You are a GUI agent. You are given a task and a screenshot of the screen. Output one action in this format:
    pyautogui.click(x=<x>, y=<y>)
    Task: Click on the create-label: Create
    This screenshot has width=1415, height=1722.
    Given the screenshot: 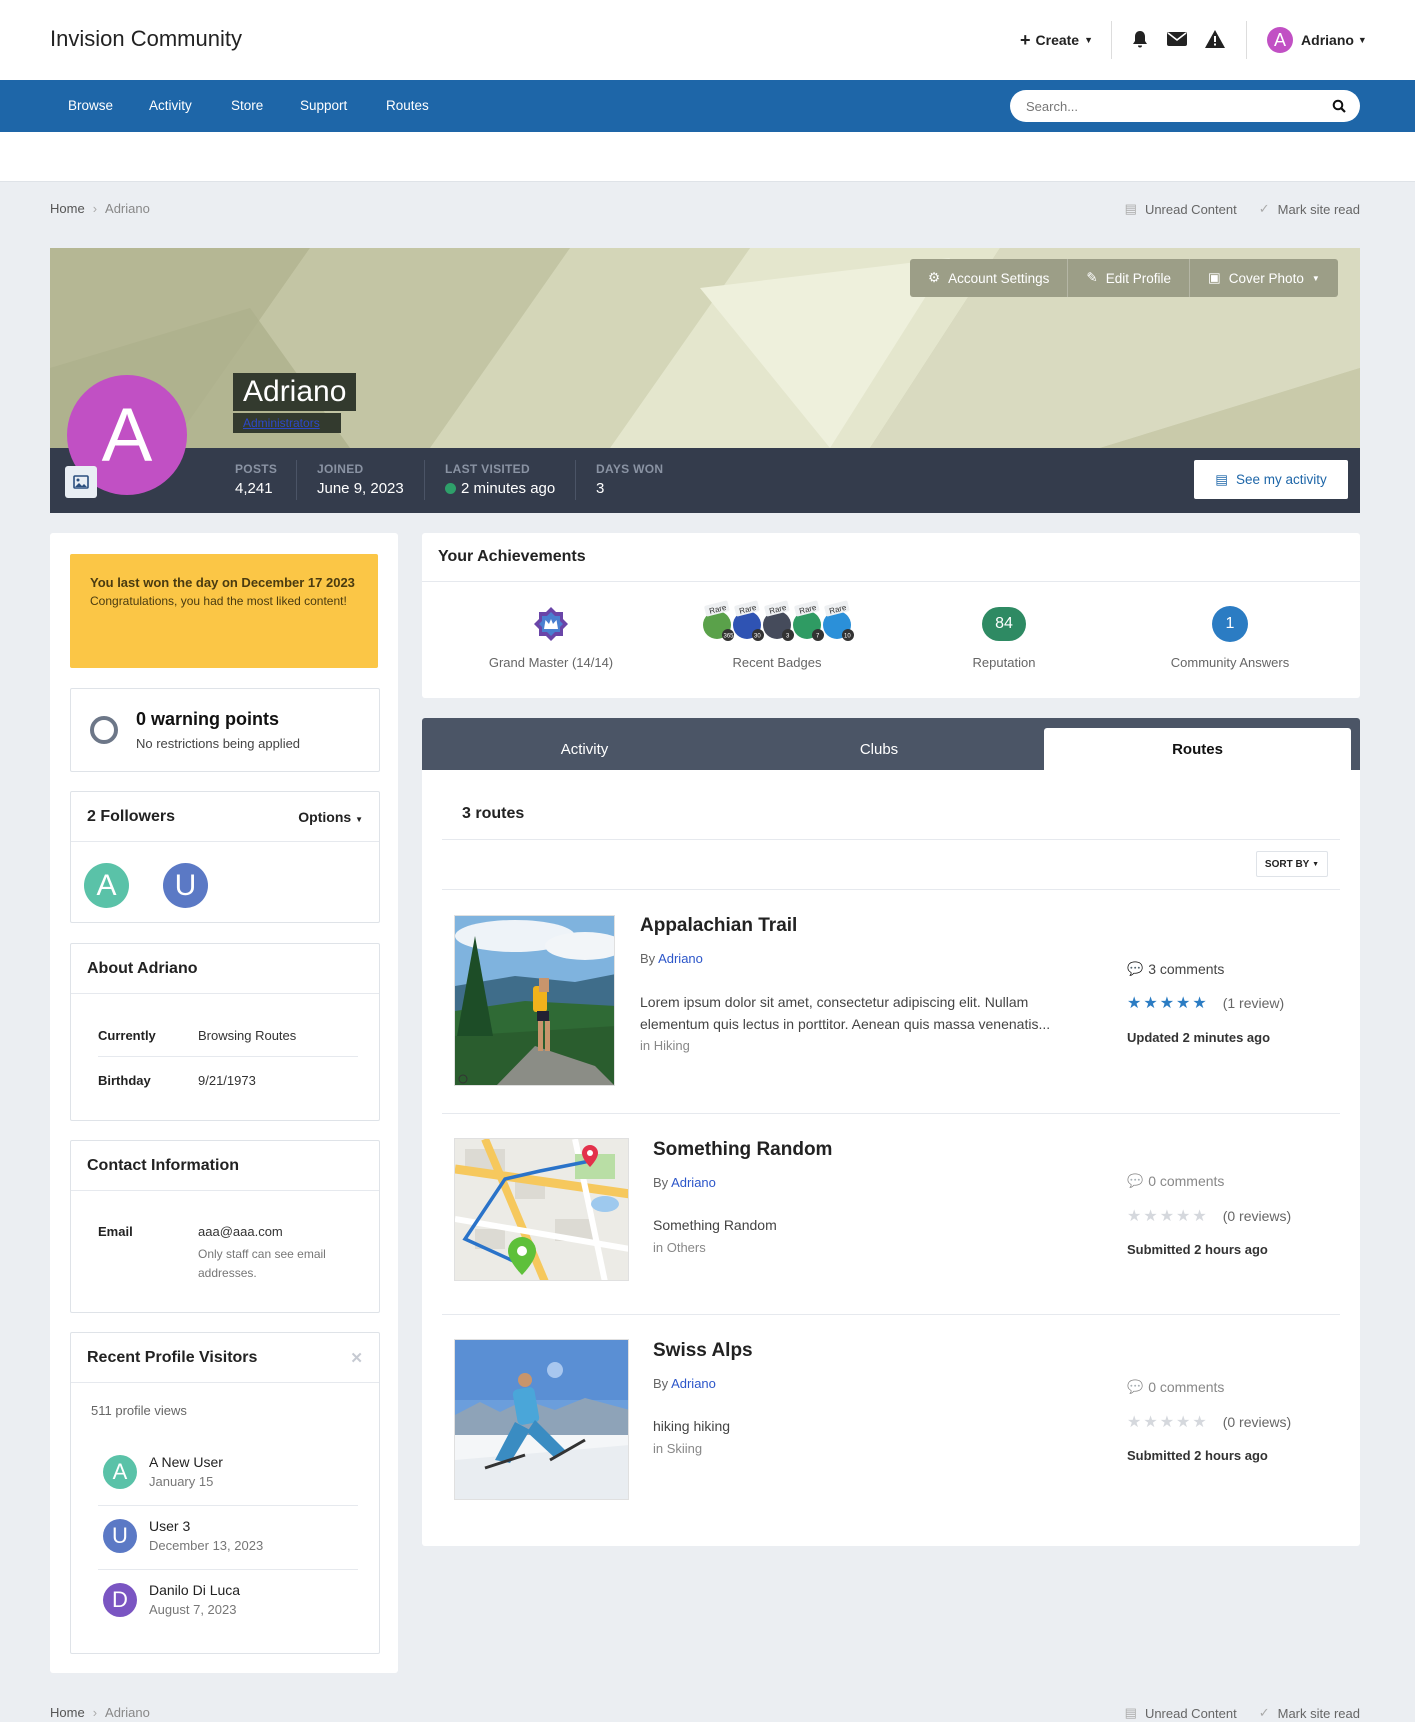 What is the action you would take?
    pyautogui.click(x=1057, y=40)
    